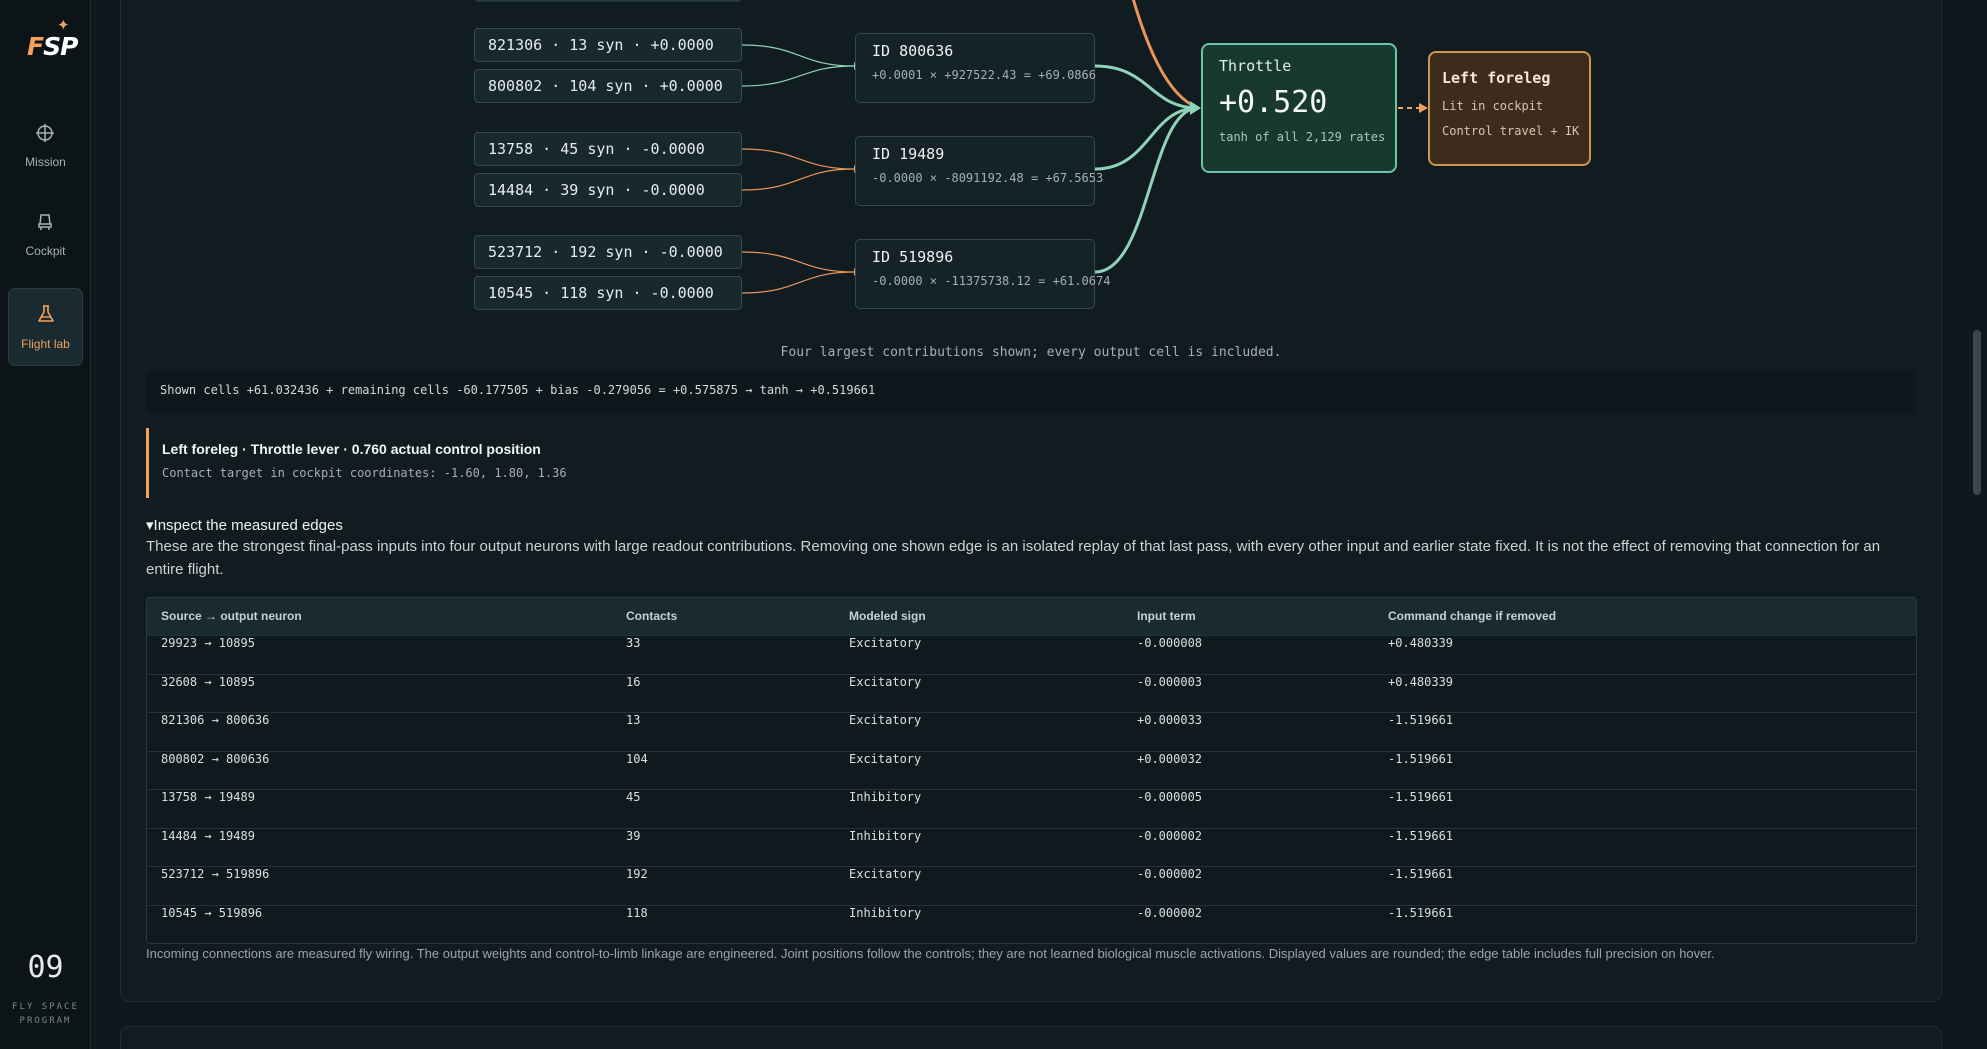 This screenshot has height=1049, width=1987. Describe the element at coordinates (1170, 720) in the screenshot. I see `cell-input-term: +0.000033` at that location.